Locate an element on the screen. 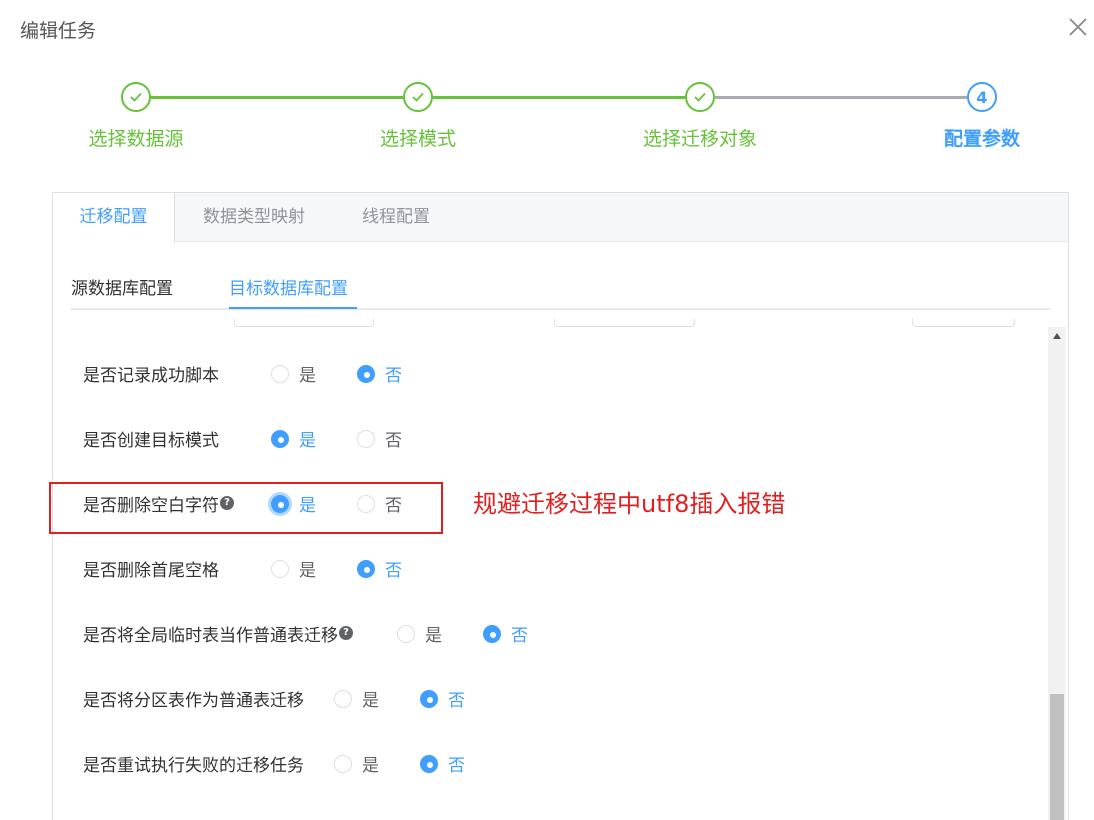 This screenshot has width=1094, height=820. option-label: 是否将分区表作为普通表迁移 is located at coordinates (193, 700).